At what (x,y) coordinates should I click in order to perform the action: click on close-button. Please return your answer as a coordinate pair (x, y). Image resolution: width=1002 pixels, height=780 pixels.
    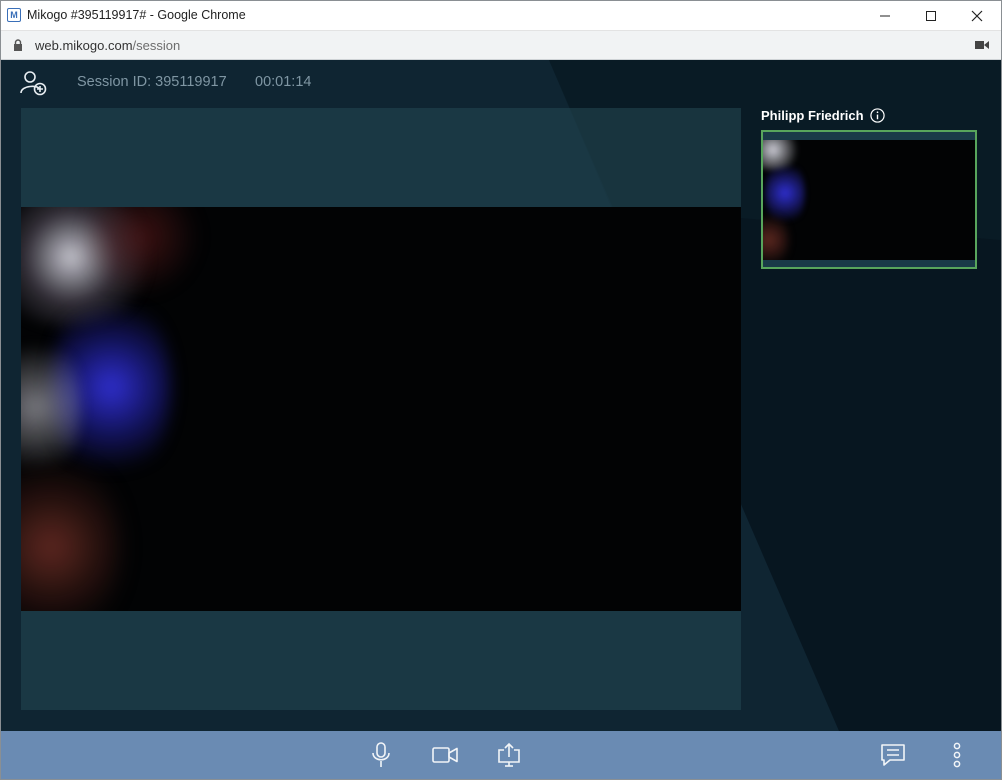
    Looking at the image, I should click on (977, 15).